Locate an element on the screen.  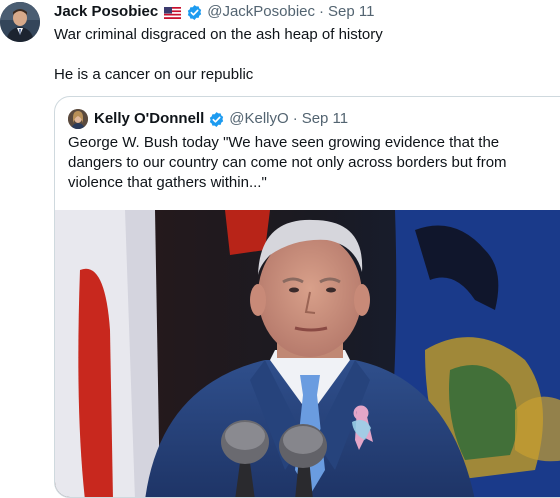
avatar-image is located at coordinates (20, 22).